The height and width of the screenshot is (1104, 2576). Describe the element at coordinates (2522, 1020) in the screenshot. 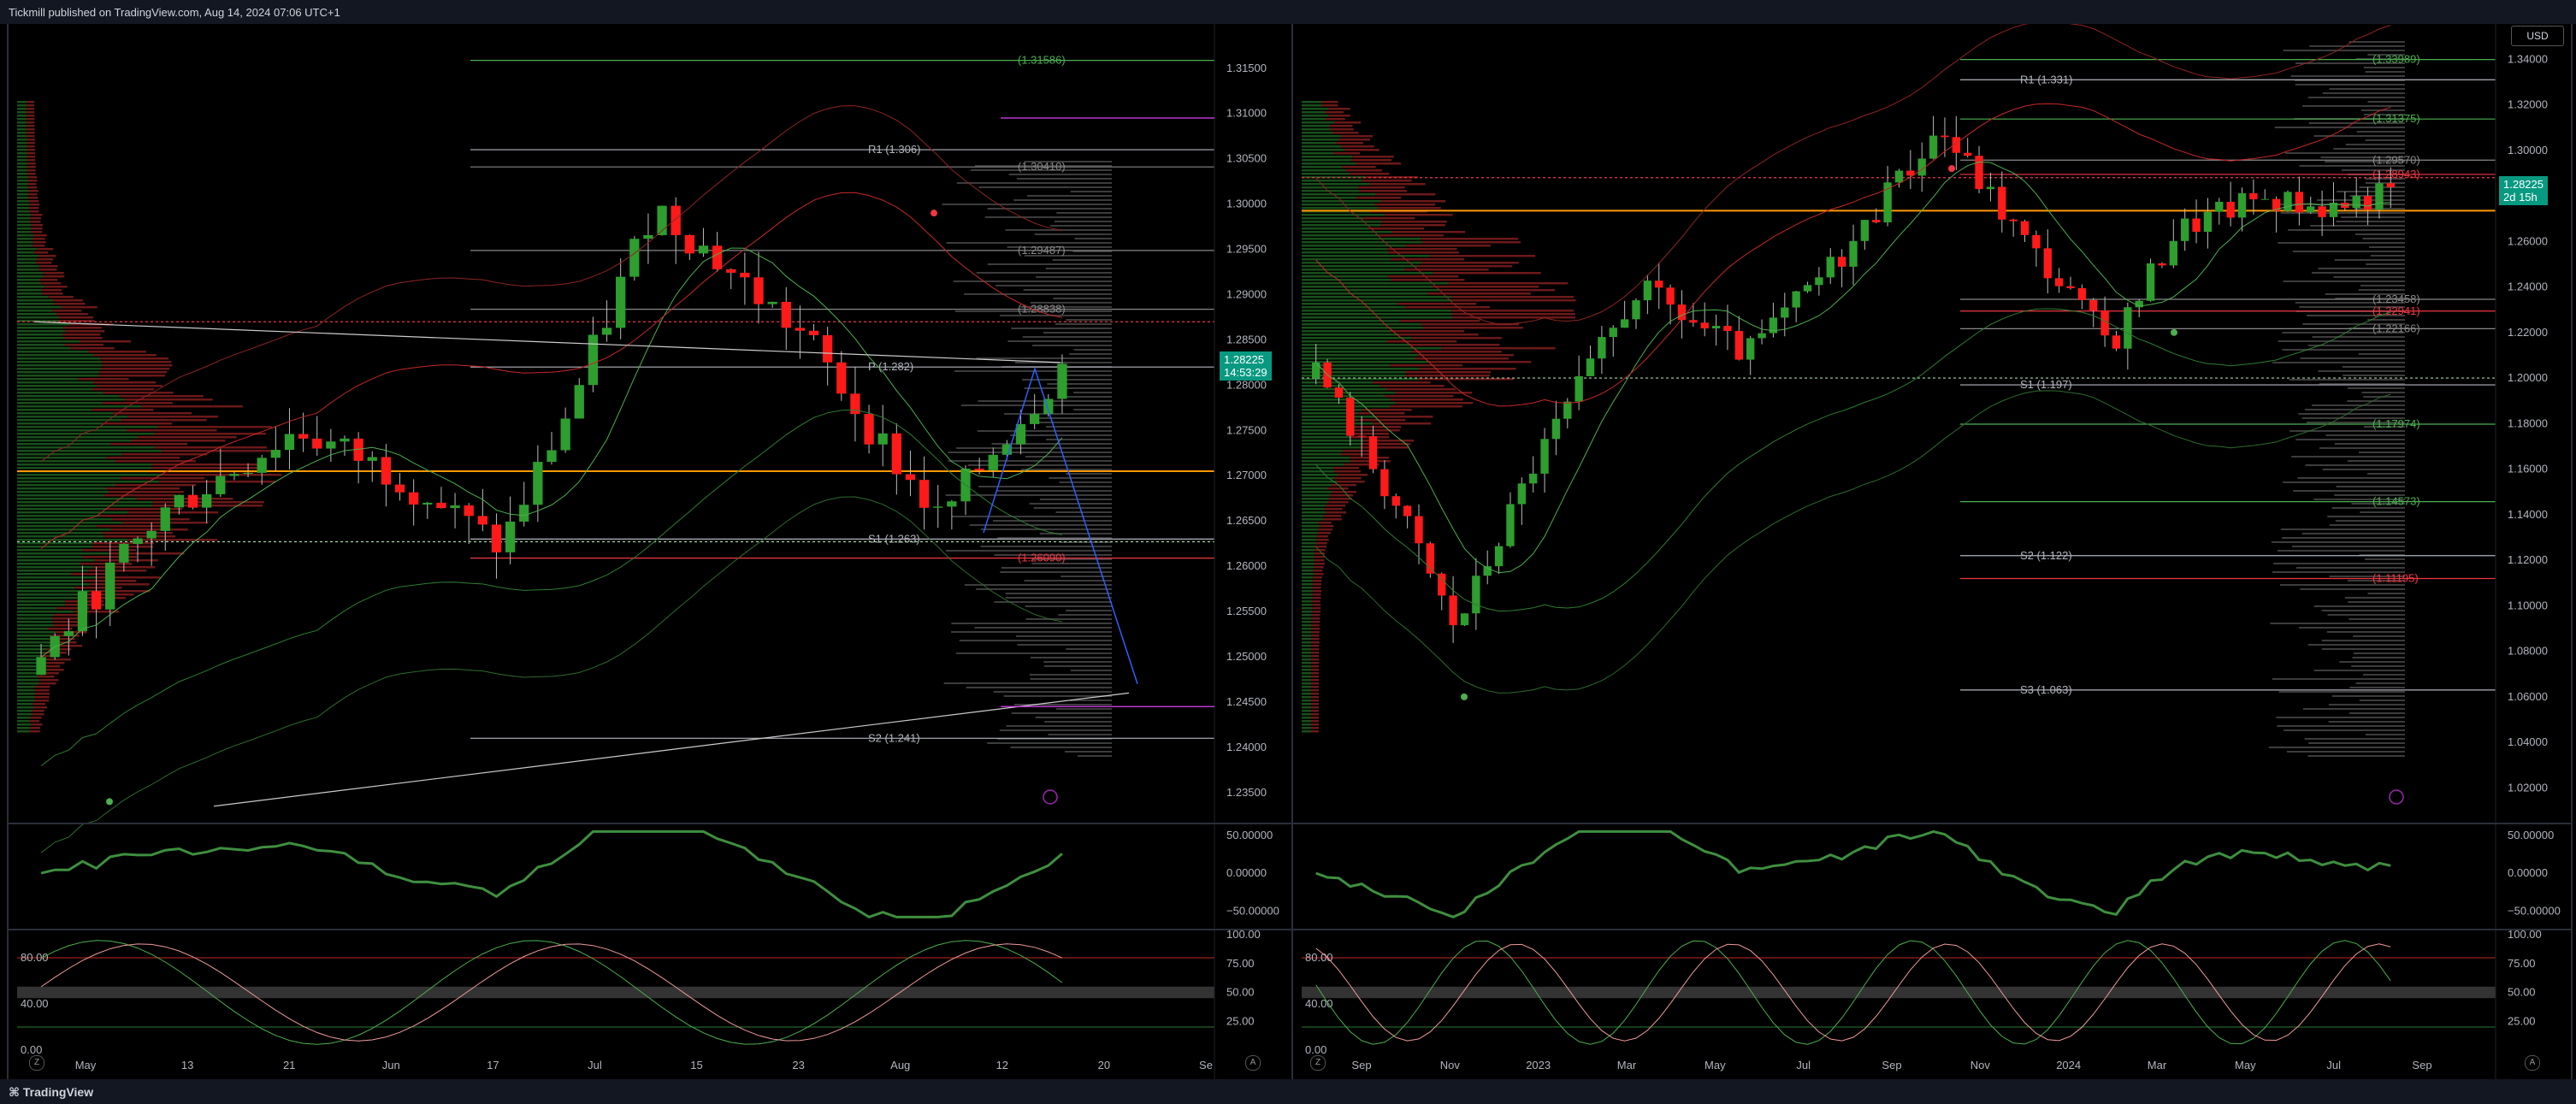

I see `stoch-axis-tick-right: 25.00` at that location.